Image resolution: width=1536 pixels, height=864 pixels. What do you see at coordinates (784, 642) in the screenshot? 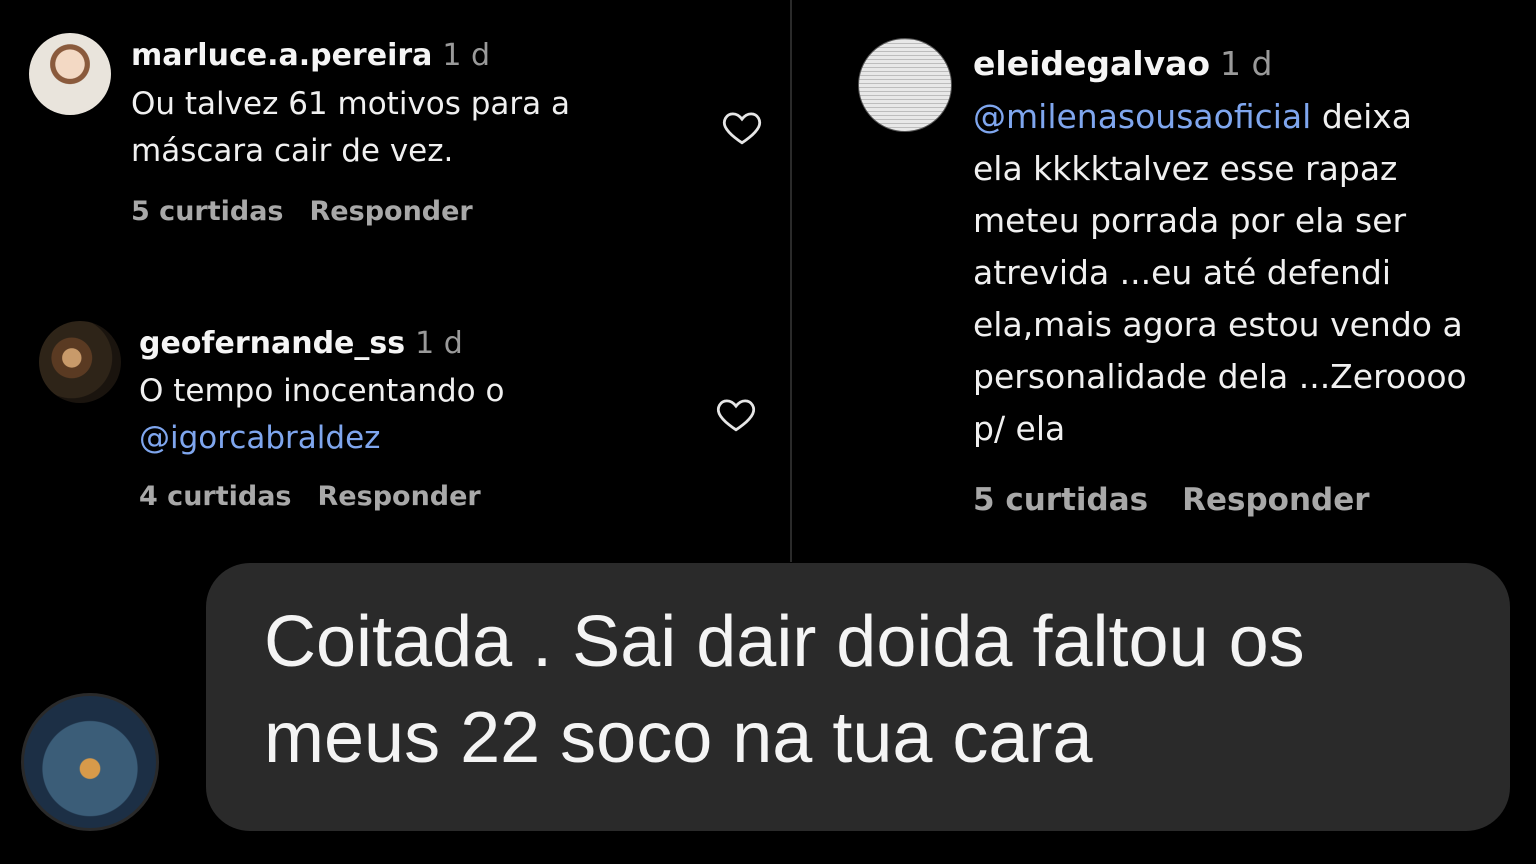
I see `message-text-line: Coitada . Sai dair doida faltou os` at bounding box center [784, 642].